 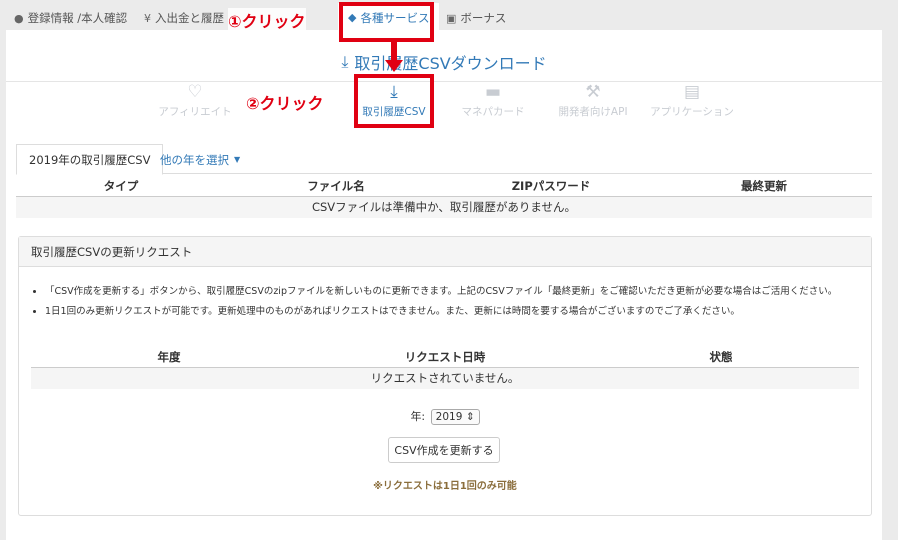 What do you see at coordinates (449, 417) in the screenshot?
I see `year-select-value: 2019` at bounding box center [449, 417].